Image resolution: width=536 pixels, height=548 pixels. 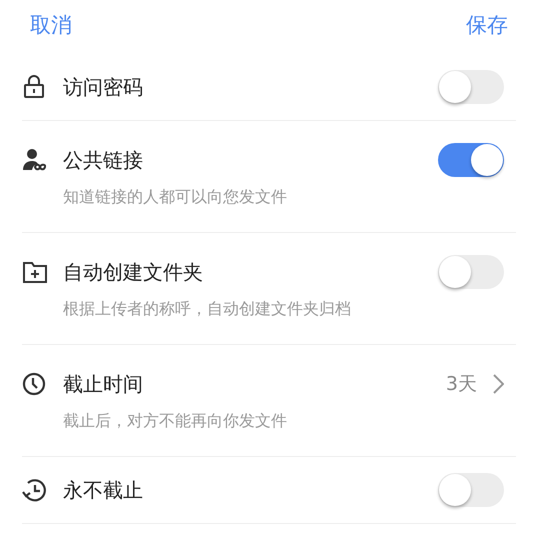 I want to click on cancel-button: 取消, so click(x=51, y=25).